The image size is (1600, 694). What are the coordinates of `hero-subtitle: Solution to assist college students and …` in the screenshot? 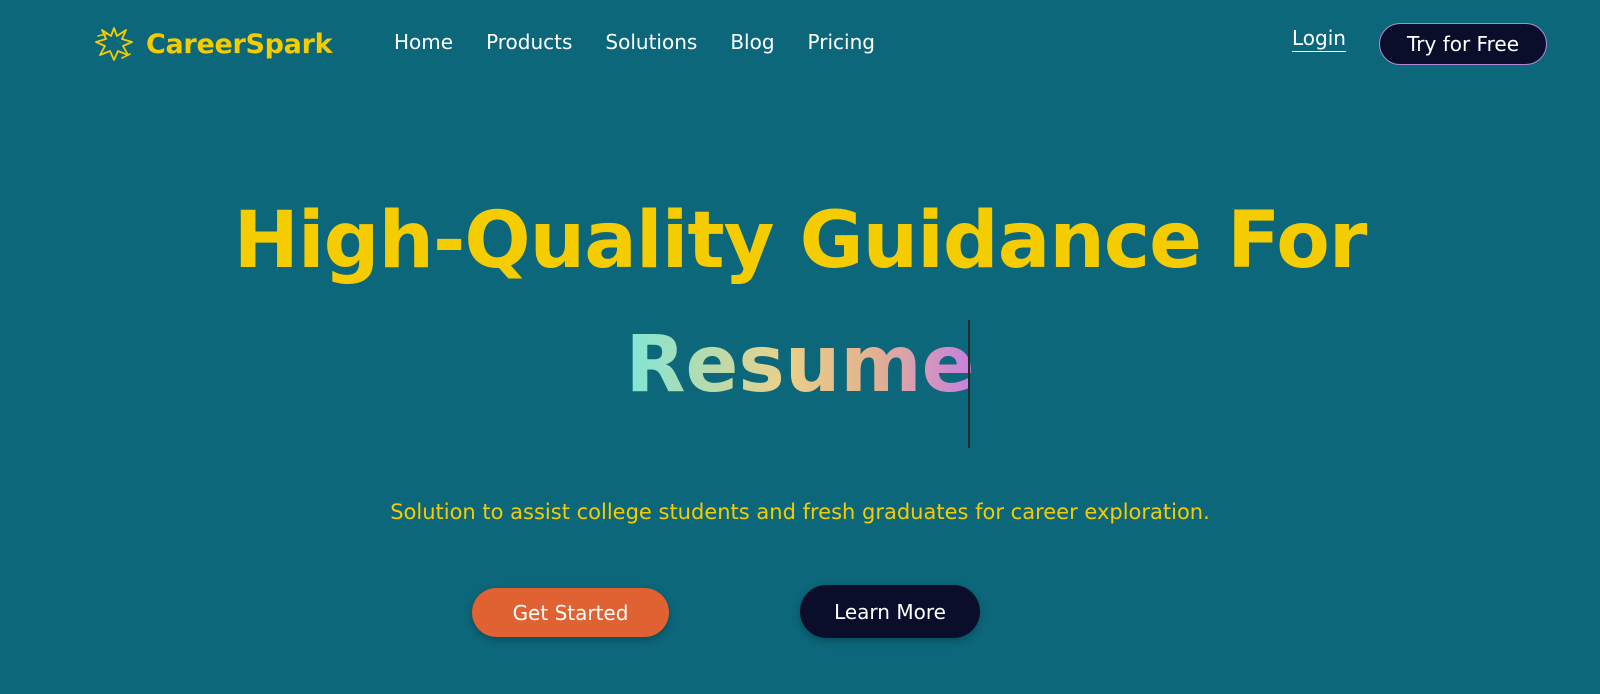 It's located at (800, 512).